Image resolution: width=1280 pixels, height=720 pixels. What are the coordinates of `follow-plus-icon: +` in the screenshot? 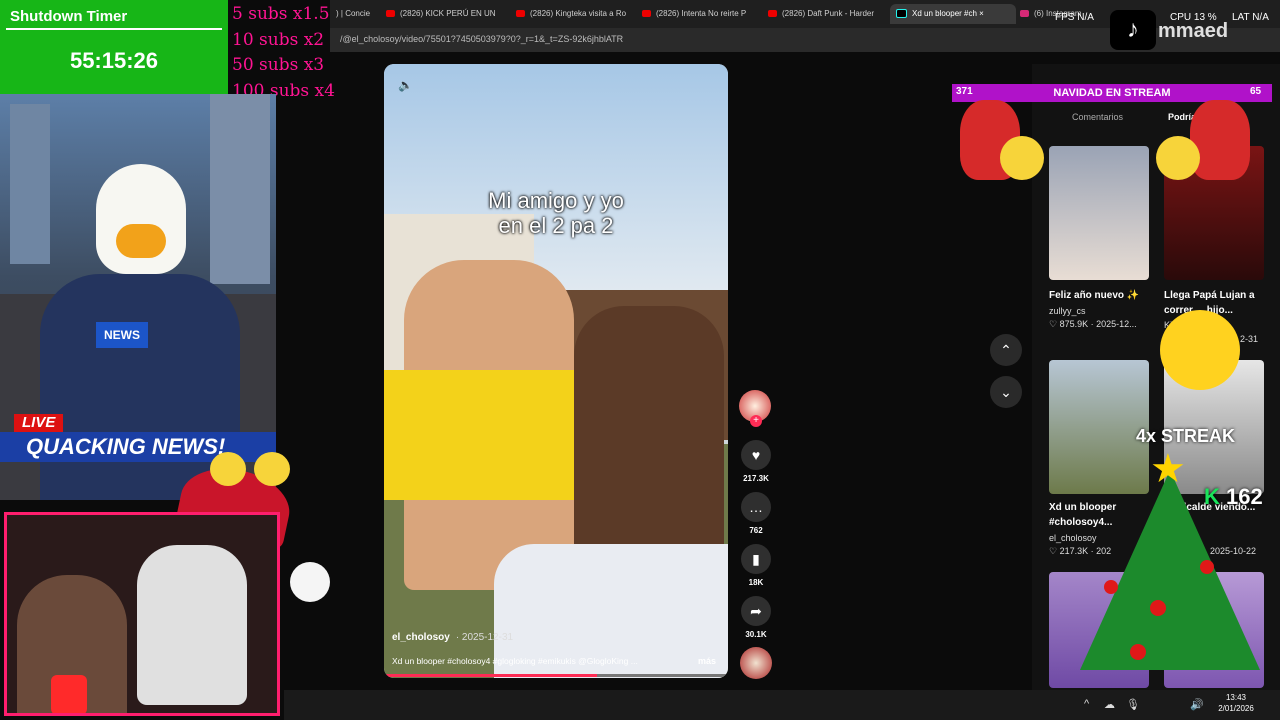 It's located at (756, 421).